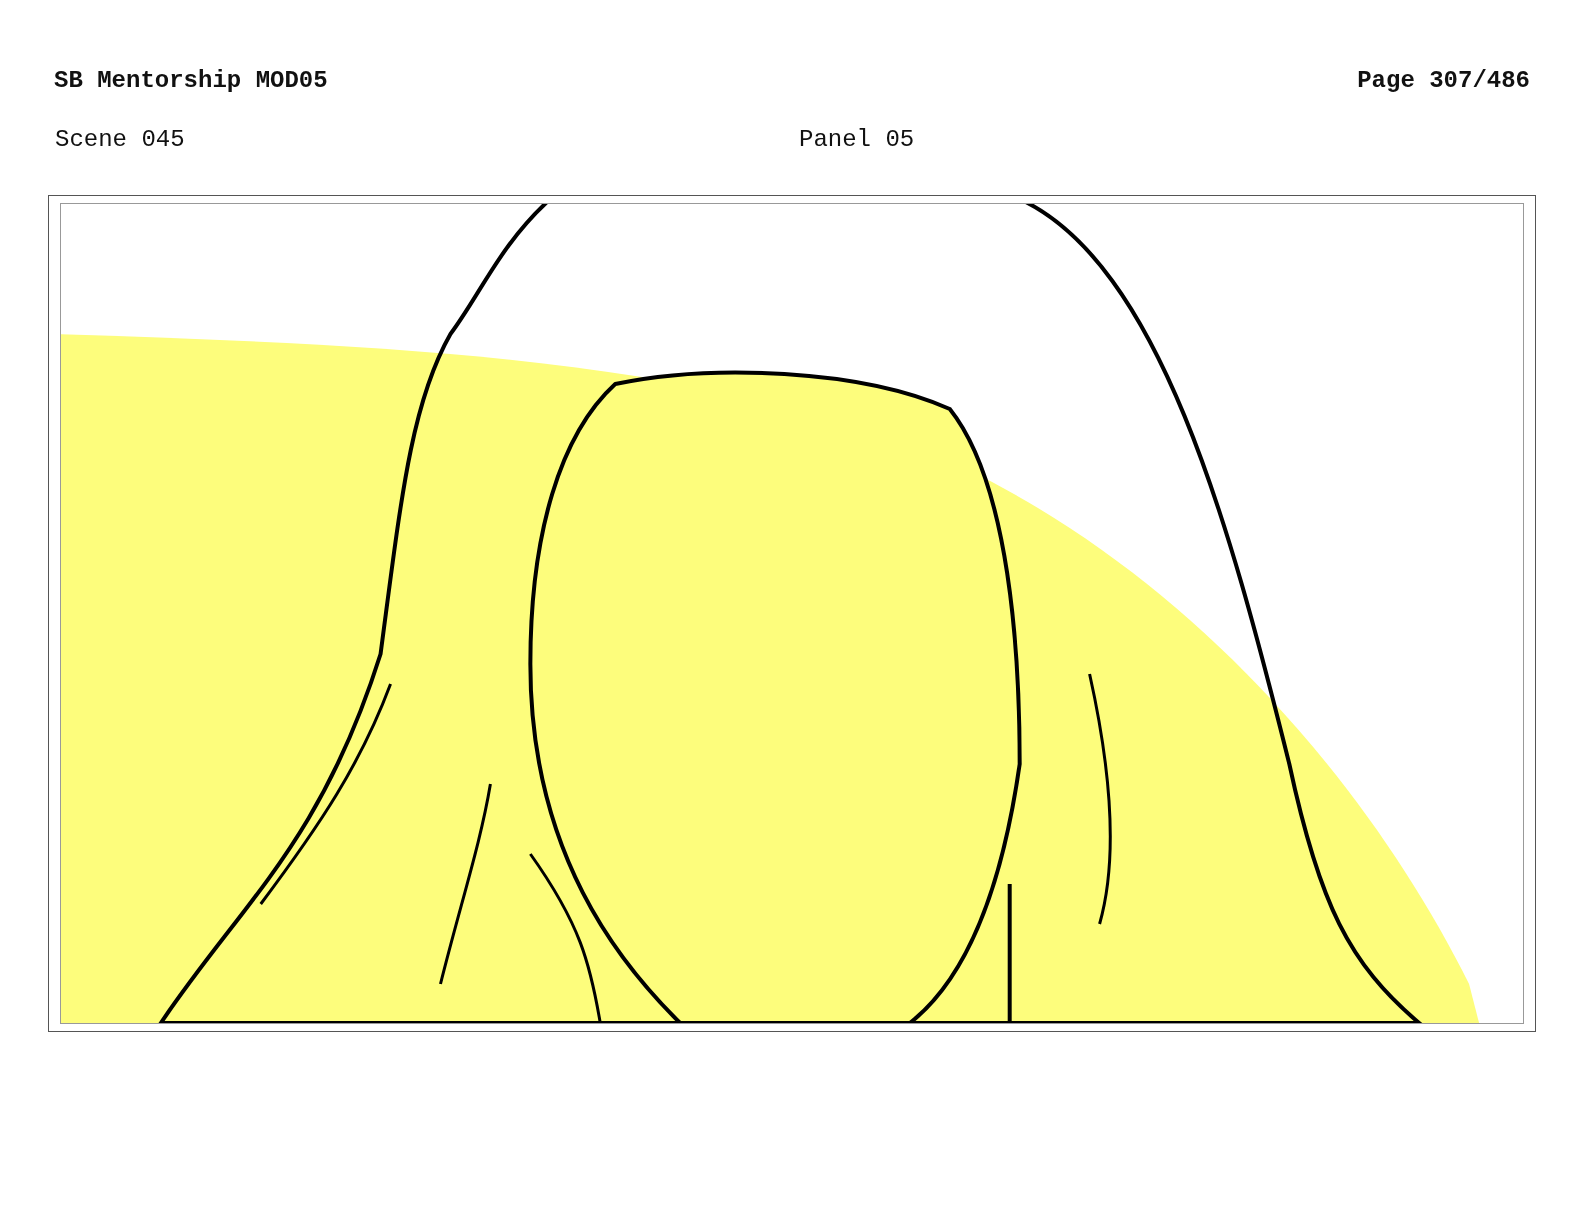 This screenshot has width=1584, height=1224. Describe the element at coordinates (191, 81) in the screenshot. I see `document-title: SB Mentorship MOD05` at that location.